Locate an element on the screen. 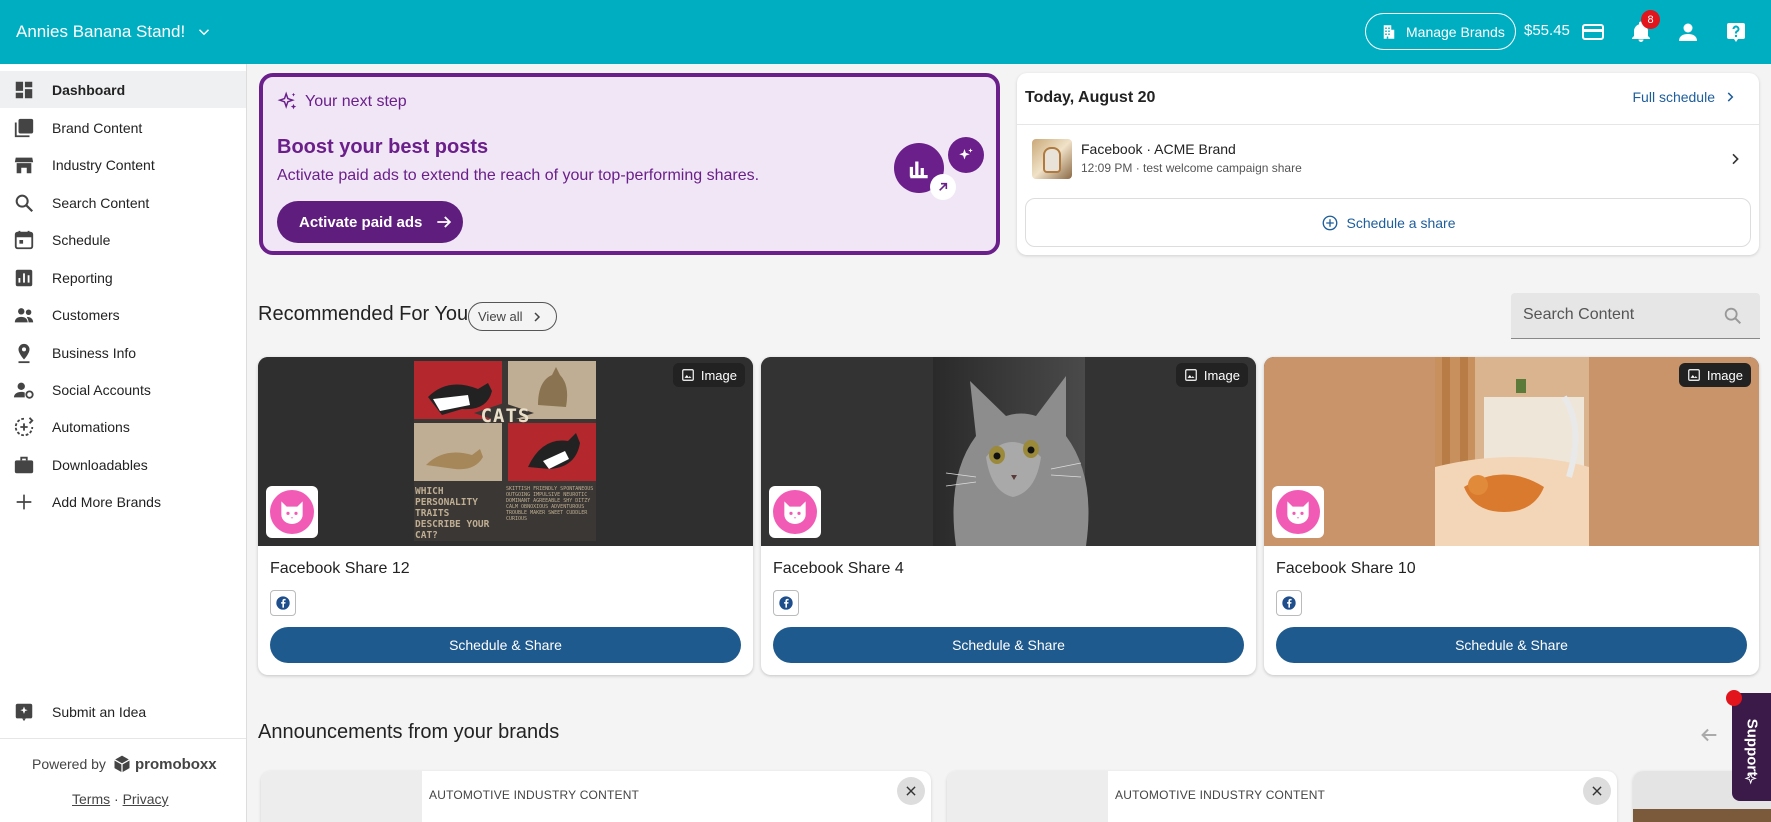 The height and width of the screenshot is (822, 1771). terms-link: Terms is located at coordinates (91, 799).